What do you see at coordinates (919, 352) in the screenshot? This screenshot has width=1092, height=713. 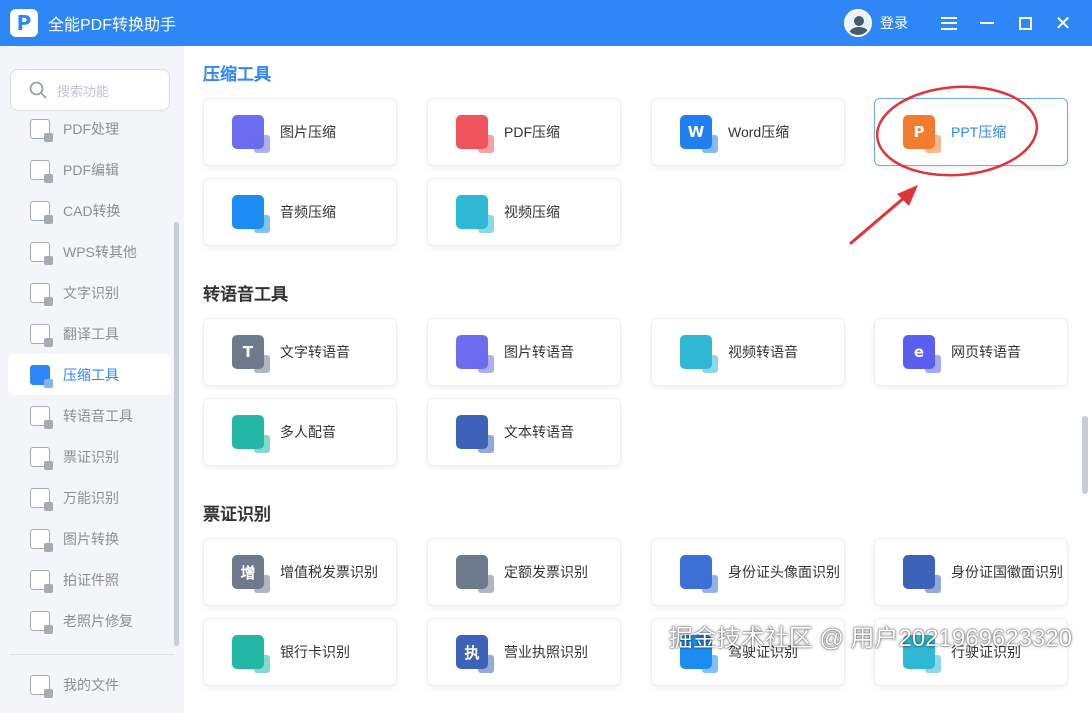 I see `icon-glyph: e` at bounding box center [919, 352].